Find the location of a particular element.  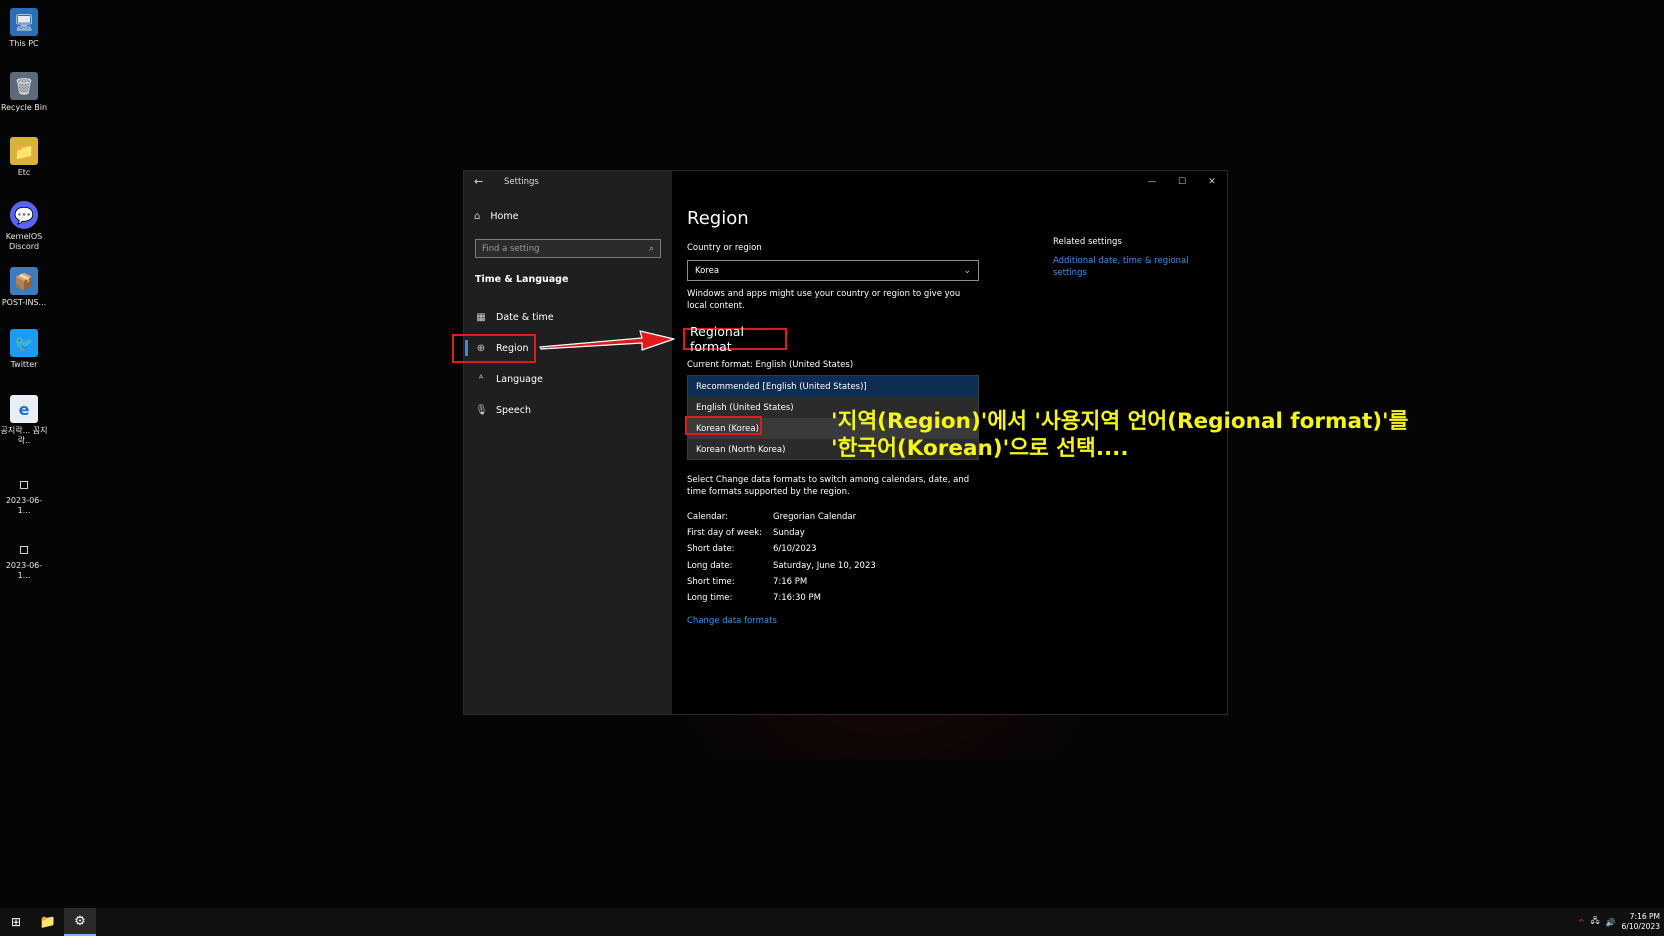

desktop-icon-twitter: 🐦 Twitter is located at coordinates (24, 349).